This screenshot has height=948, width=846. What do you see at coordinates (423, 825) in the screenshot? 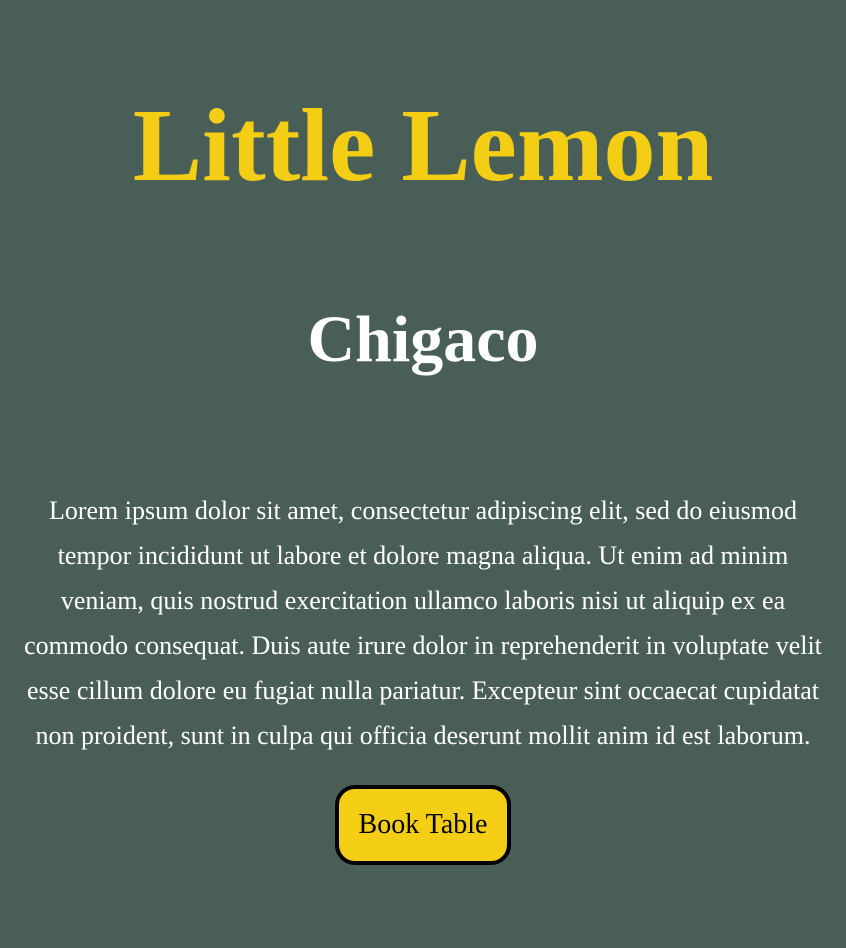
I see `book-table-button: Book Table` at bounding box center [423, 825].